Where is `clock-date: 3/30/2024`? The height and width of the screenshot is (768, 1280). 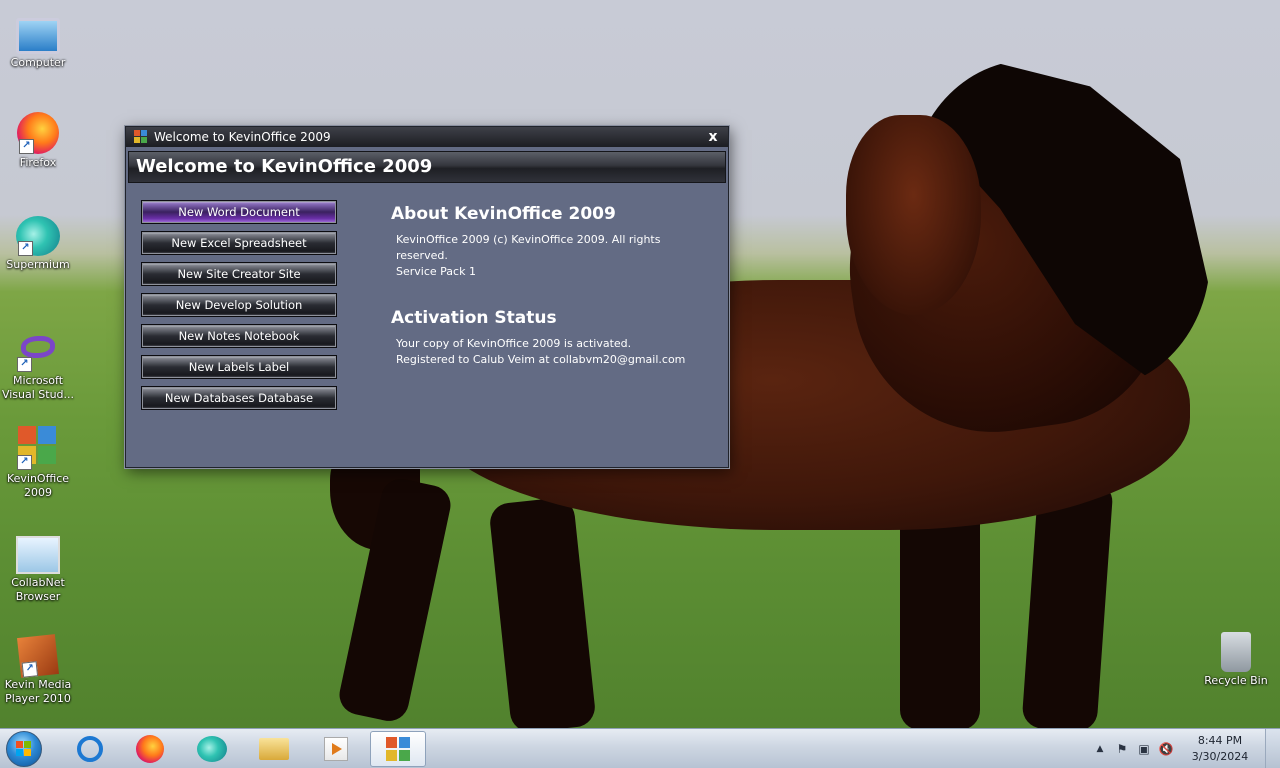
clock-date: 3/30/2024 is located at coordinates (1220, 756).